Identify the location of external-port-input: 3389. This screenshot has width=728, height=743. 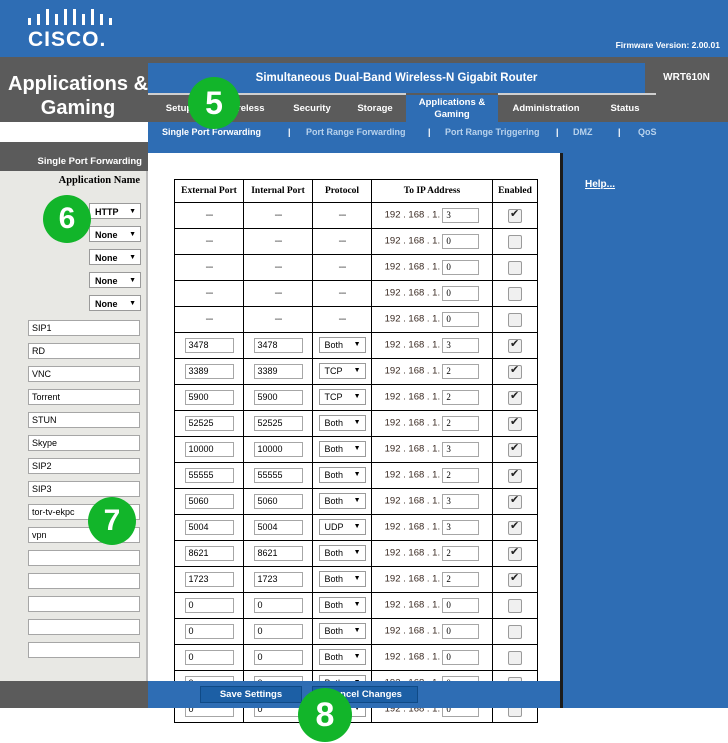
(209, 371).